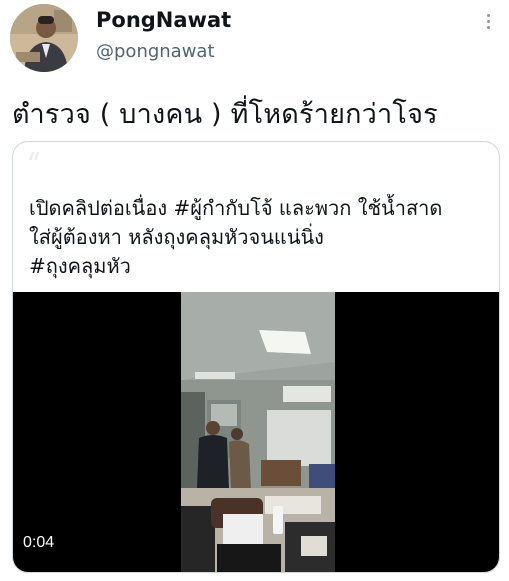 This screenshot has width=509, height=581. Describe the element at coordinates (259, 266) in the screenshot. I see `card-hashtag-line: #ถุงคลุมหัว` at that location.